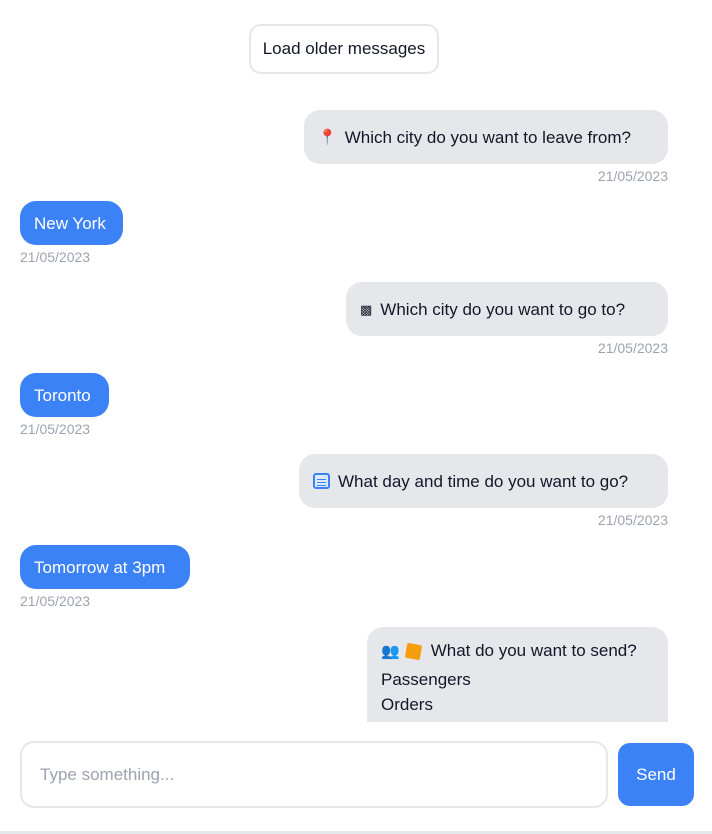 The height and width of the screenshot is (834, 712). I want to click on calendar-icon, so click(321, 481).